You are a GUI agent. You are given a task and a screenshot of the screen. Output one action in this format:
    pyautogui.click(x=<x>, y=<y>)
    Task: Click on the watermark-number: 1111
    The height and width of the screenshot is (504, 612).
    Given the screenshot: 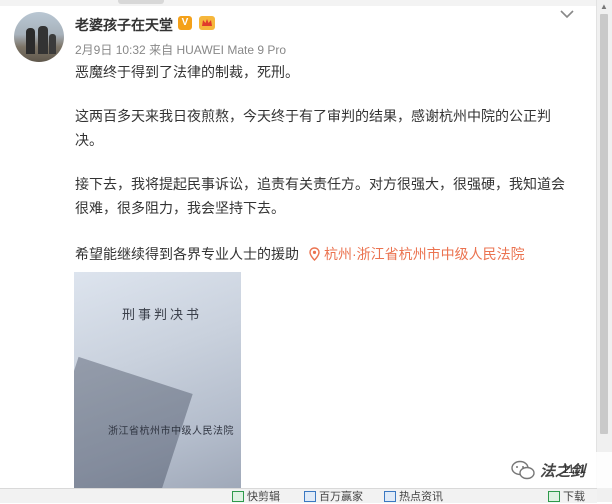 What is the action you would take?
    pyautogui.click(x=574, y=469)
    